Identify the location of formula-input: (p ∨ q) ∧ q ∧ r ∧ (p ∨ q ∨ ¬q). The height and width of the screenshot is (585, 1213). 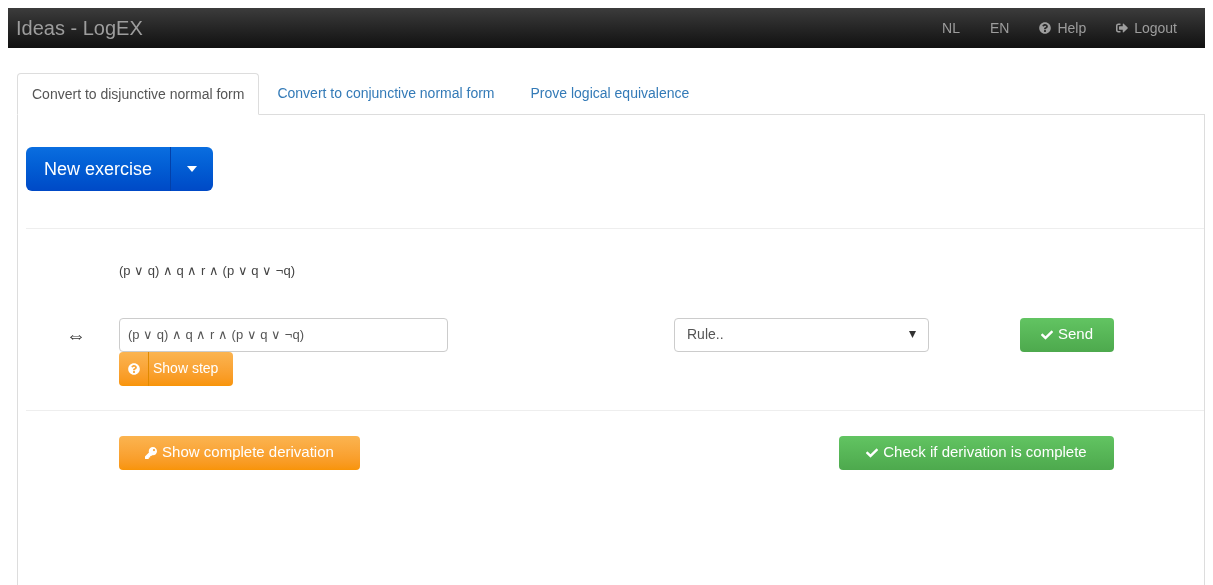
(283, 334).